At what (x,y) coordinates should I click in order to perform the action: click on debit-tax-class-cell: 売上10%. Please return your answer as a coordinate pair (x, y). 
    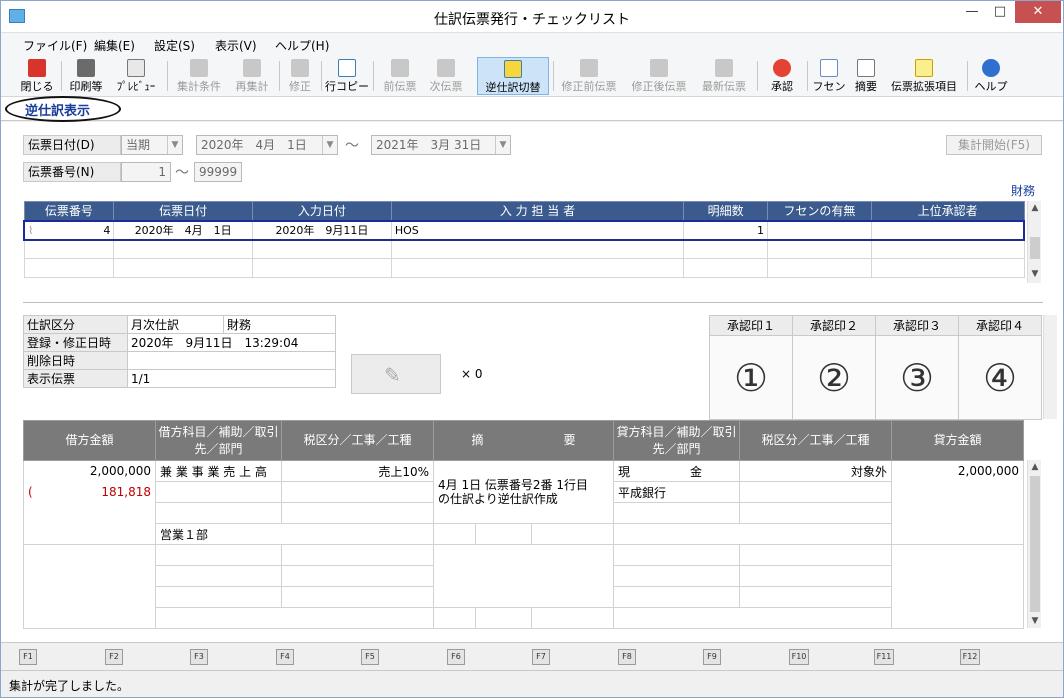
    Looking at the image, I should click on (357, 471).